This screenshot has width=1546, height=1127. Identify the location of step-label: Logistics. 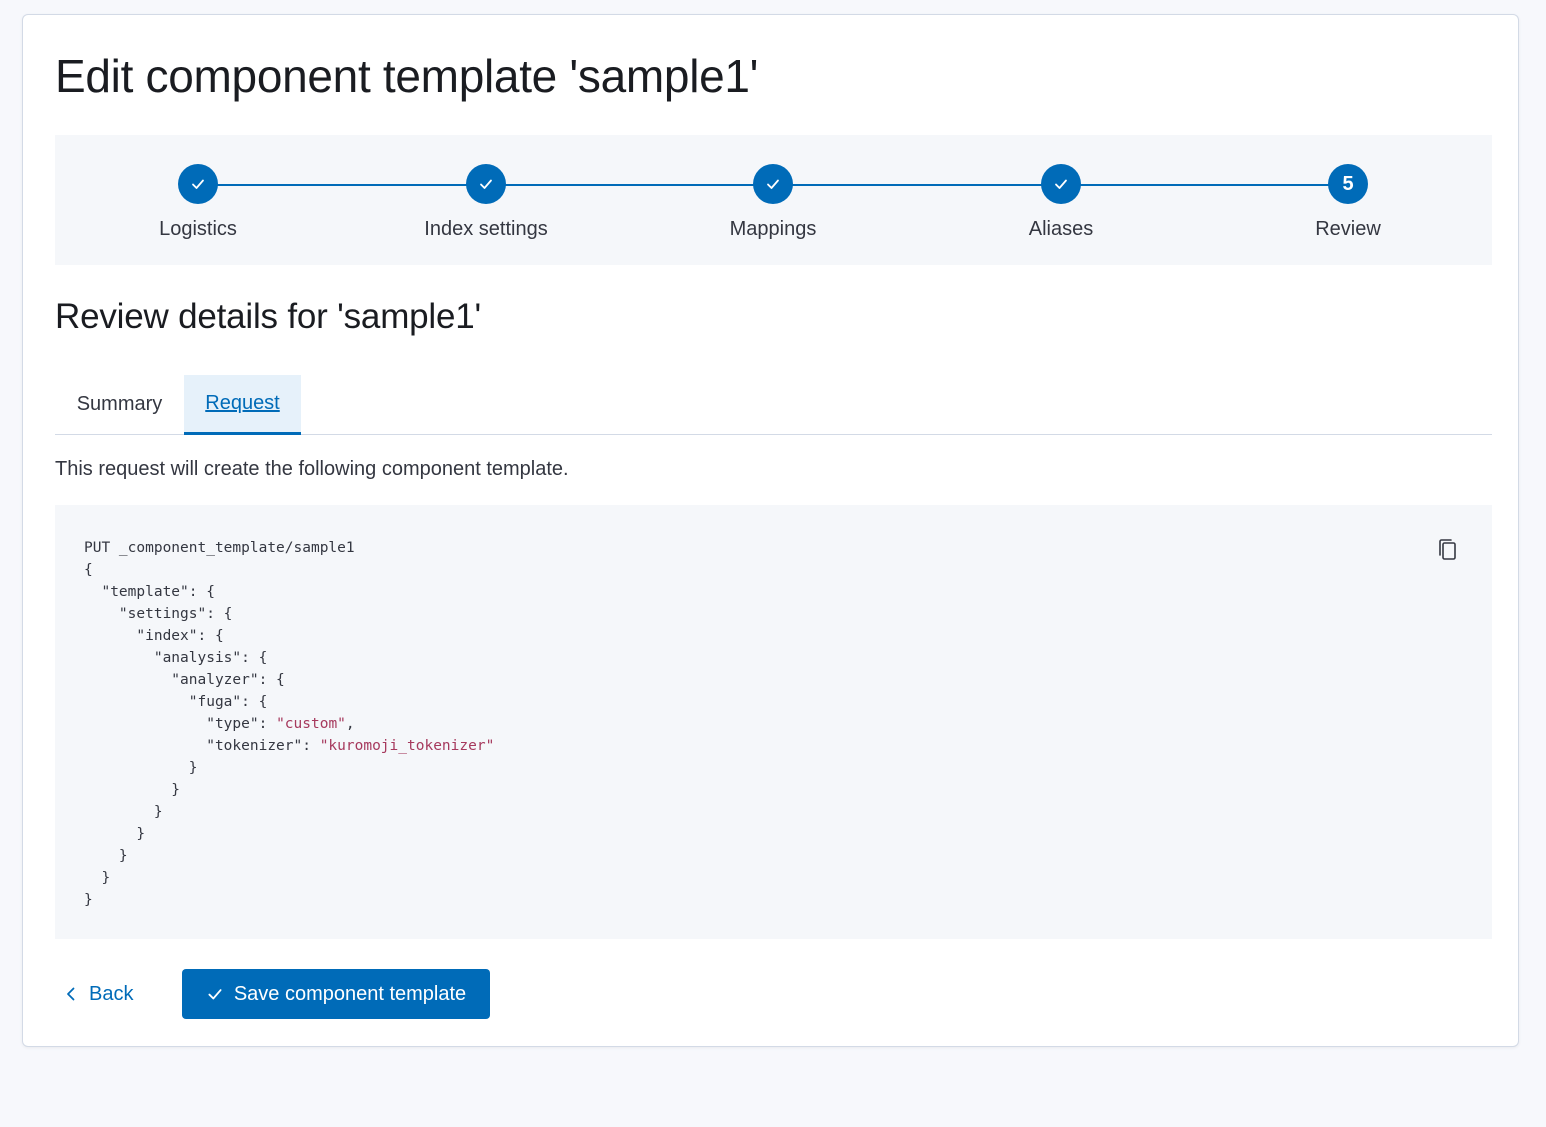
(198, 229).